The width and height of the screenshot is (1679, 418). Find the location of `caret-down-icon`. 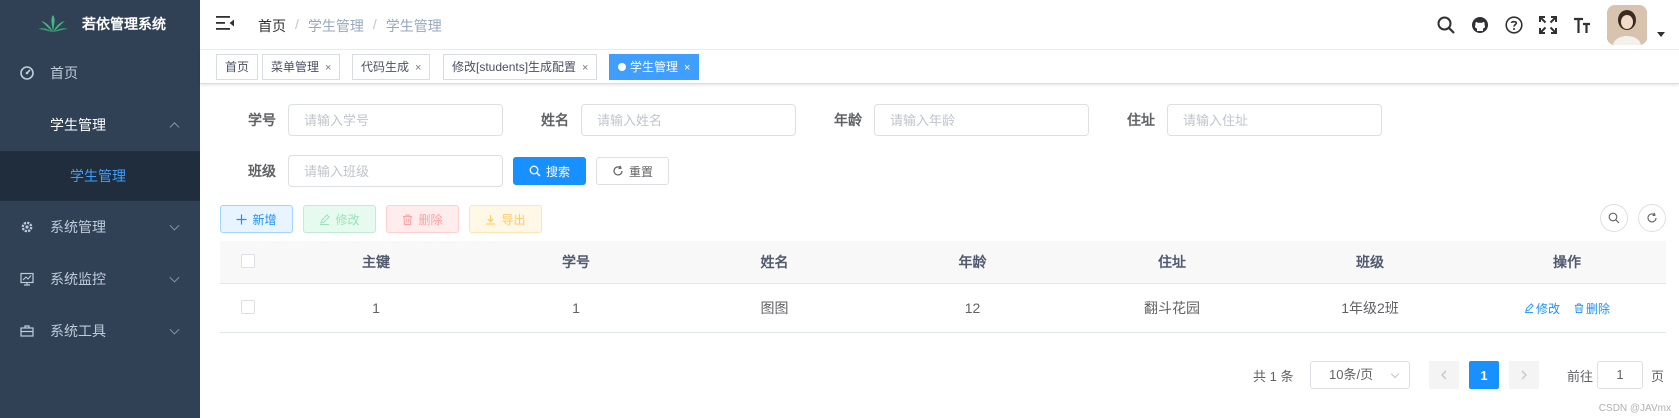

caret-down-icon is located at coordinates (1661, 34).